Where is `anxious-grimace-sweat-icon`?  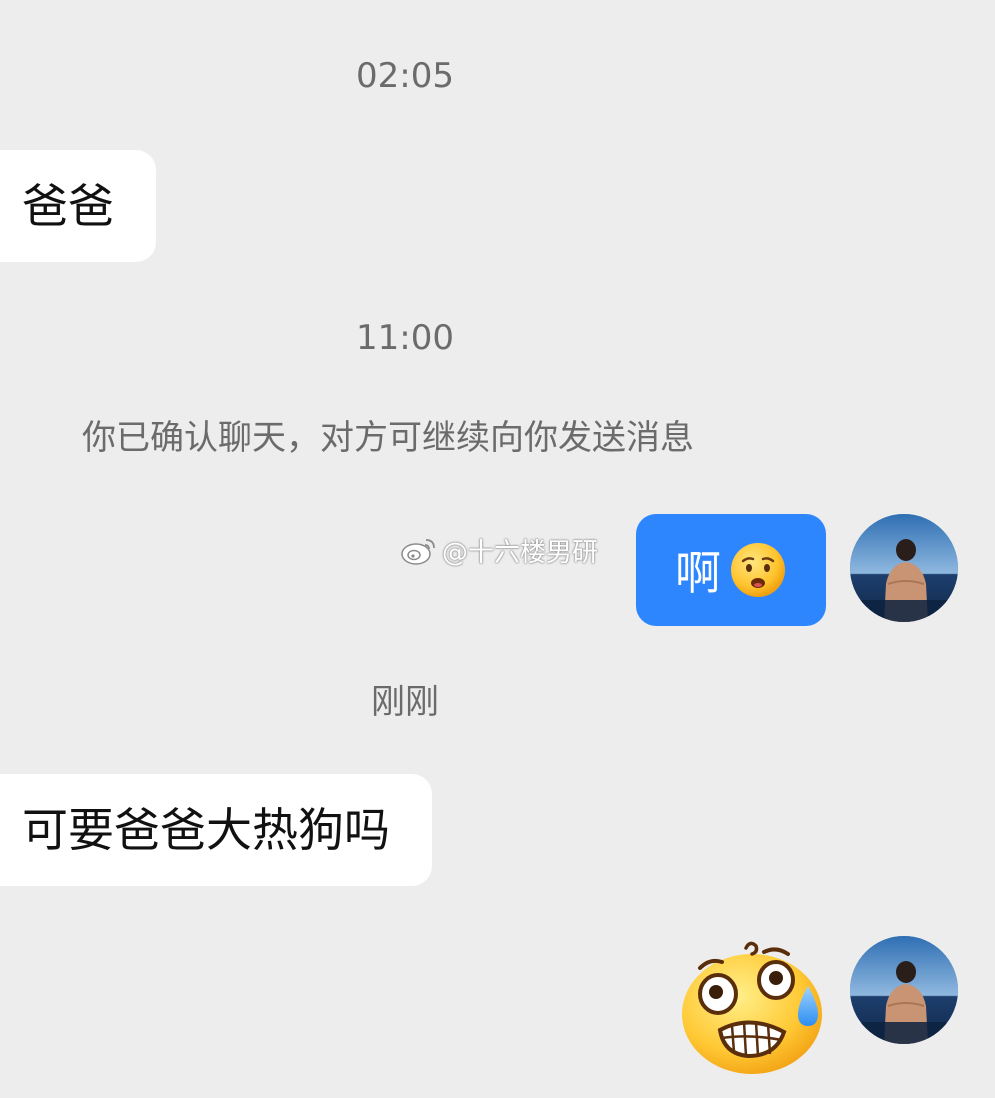 anxious-grimace-sweat-icon is located at coordinates (755, 1008).